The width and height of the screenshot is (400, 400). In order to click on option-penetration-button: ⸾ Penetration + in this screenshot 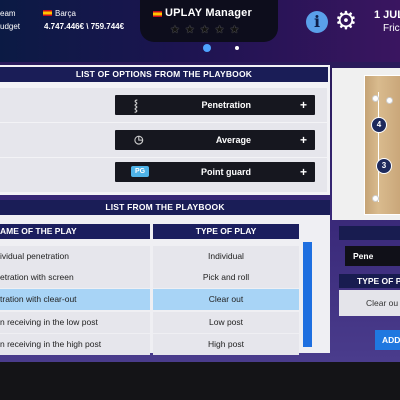, I will do `click(215, 105)`.